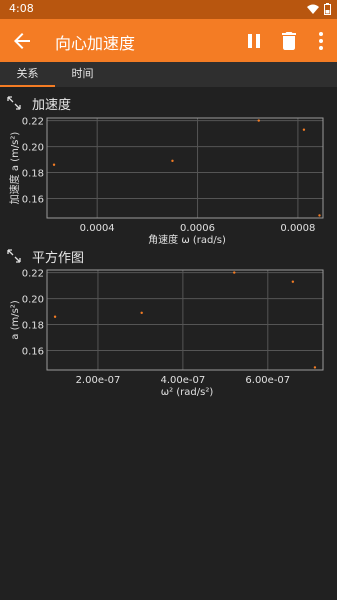 The width and height of the screenshot is (337, 600). Describe the element at coordinates (14, 168) in the screenshot. I see `y-axis-label: 加速度 a (m/s²)` at that location.